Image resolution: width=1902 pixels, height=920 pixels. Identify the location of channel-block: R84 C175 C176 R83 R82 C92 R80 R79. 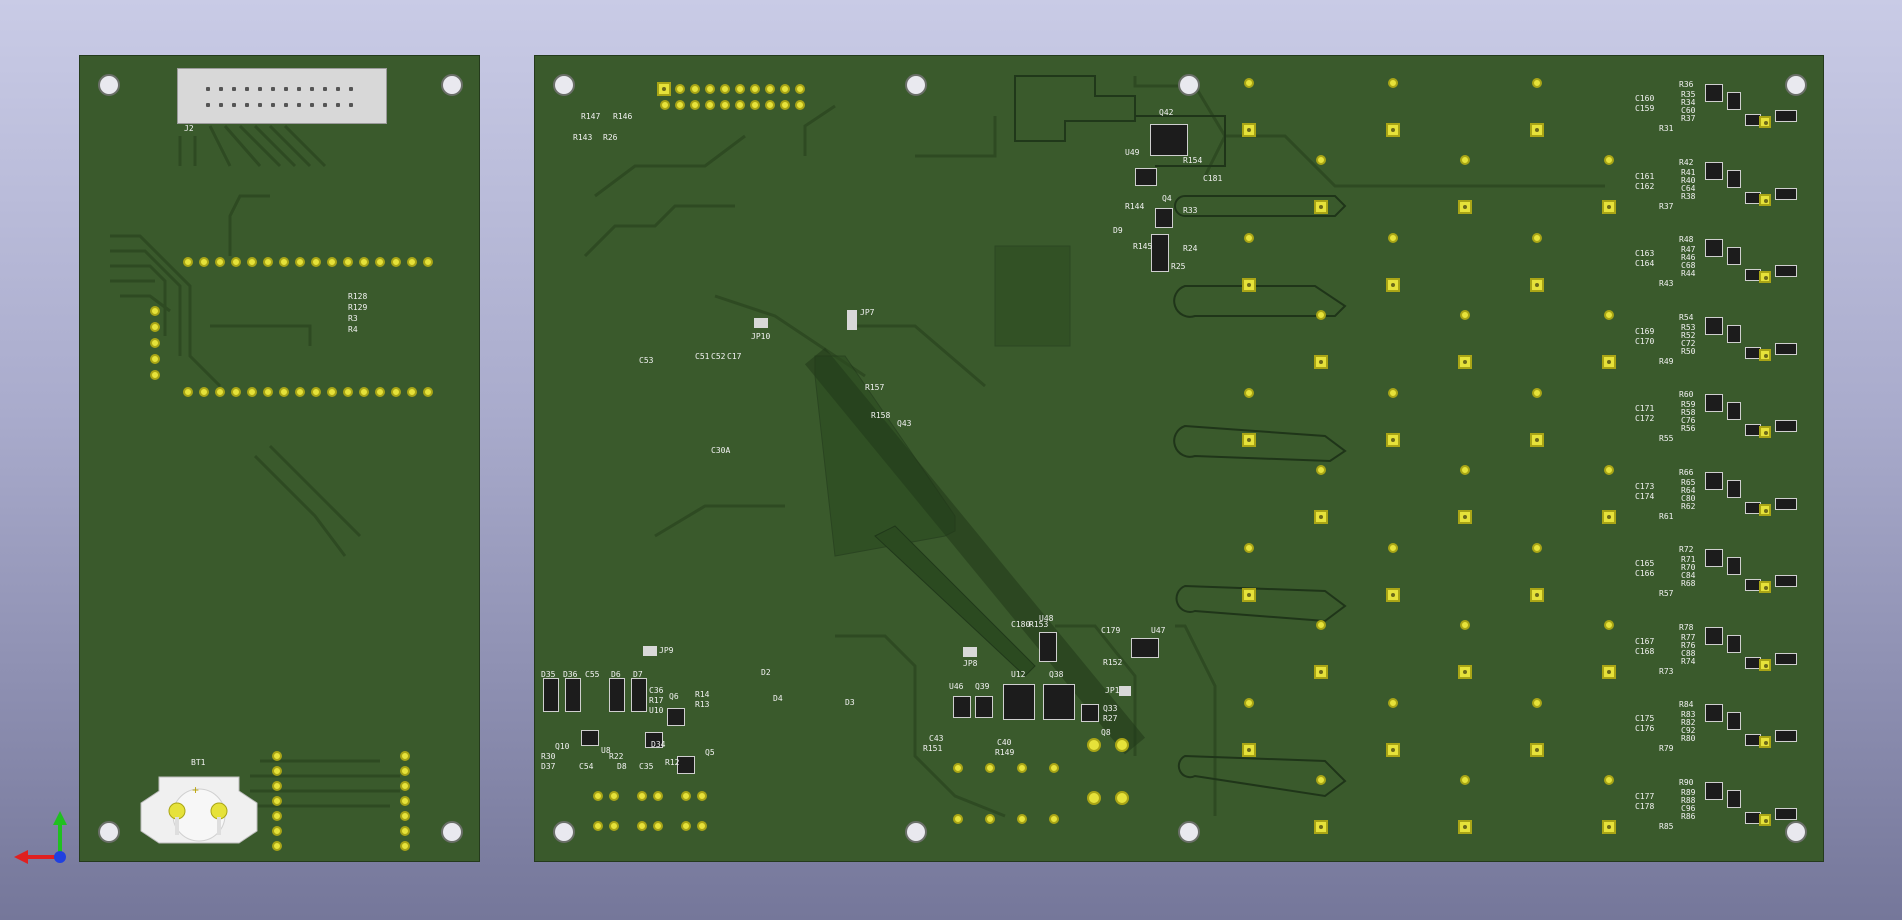
(1715, 730).